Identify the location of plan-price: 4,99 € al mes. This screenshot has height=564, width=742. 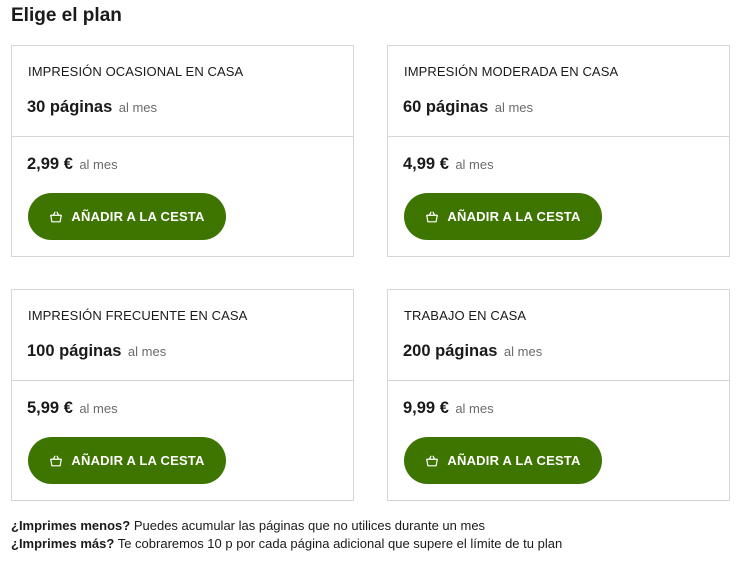
(448, 164).